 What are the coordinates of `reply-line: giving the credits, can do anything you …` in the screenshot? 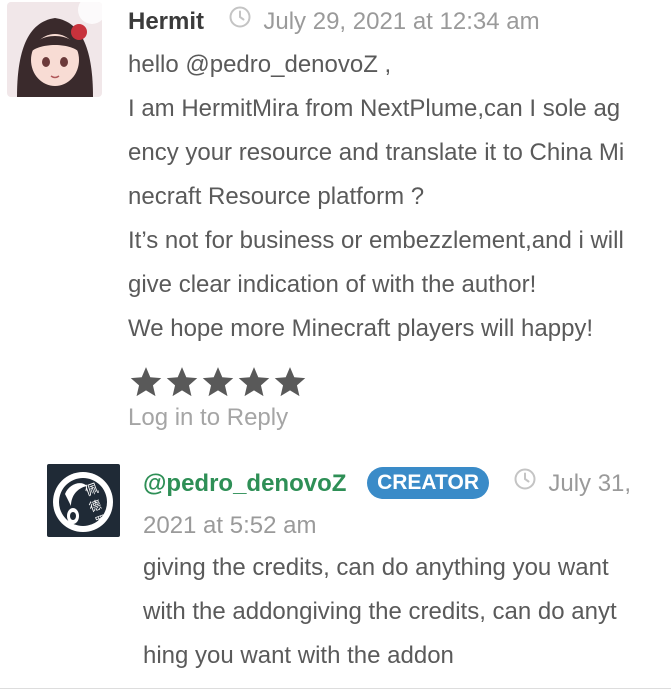 It's located at (376, 567).